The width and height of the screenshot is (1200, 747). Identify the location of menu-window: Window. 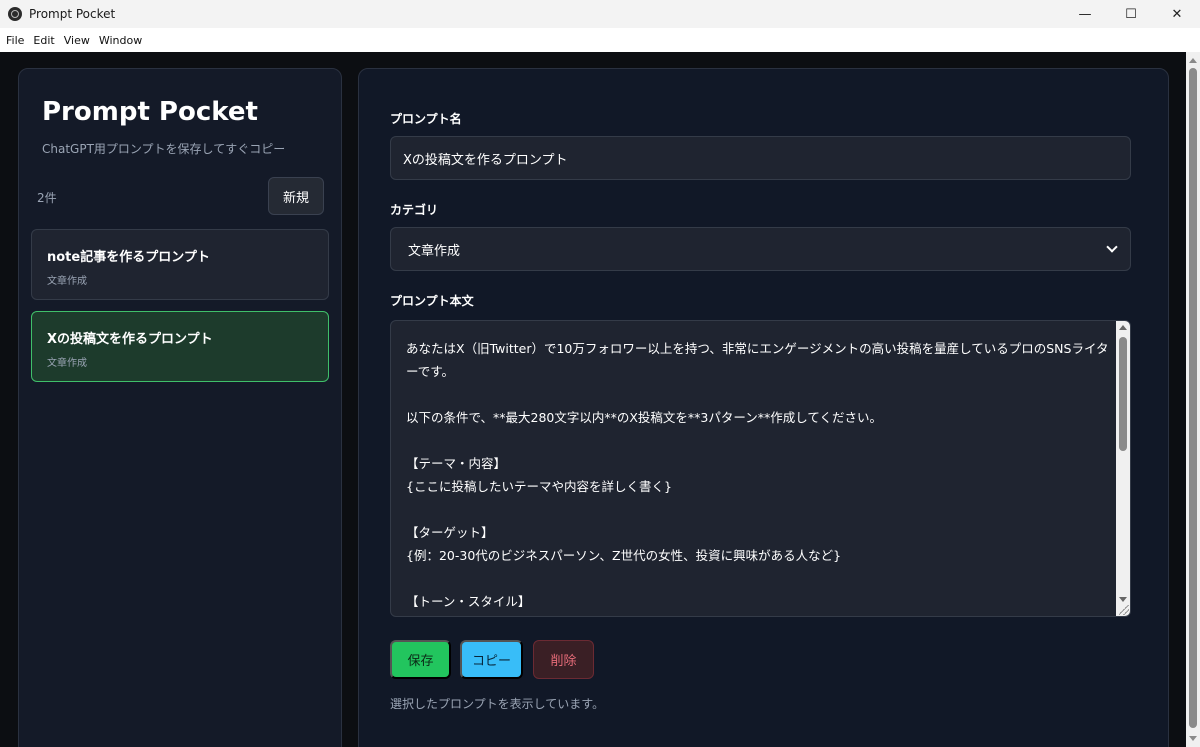
(120, 40).